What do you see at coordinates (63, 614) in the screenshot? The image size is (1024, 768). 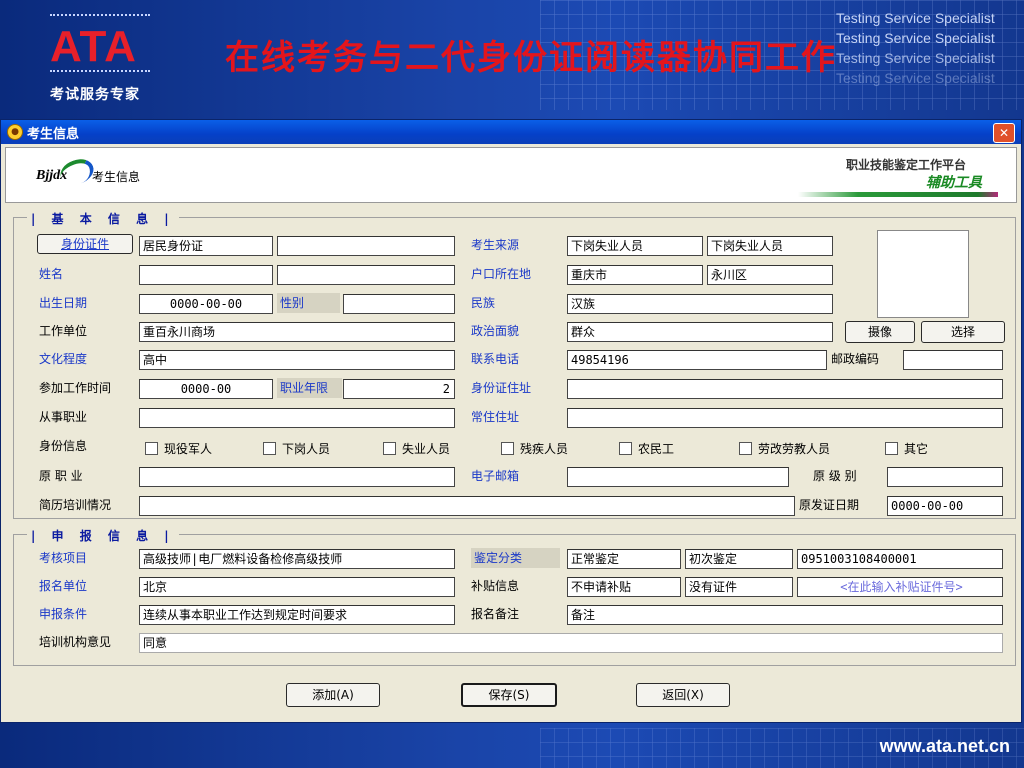 I see `condition-label: 申报条件` at bounding box center [63, 614].